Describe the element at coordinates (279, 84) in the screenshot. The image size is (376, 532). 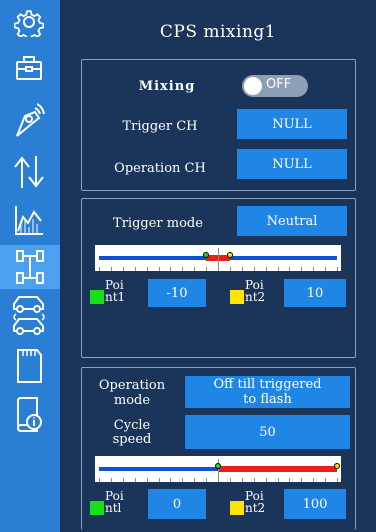
I see `mixing-toggle-state: OFF` at that location.